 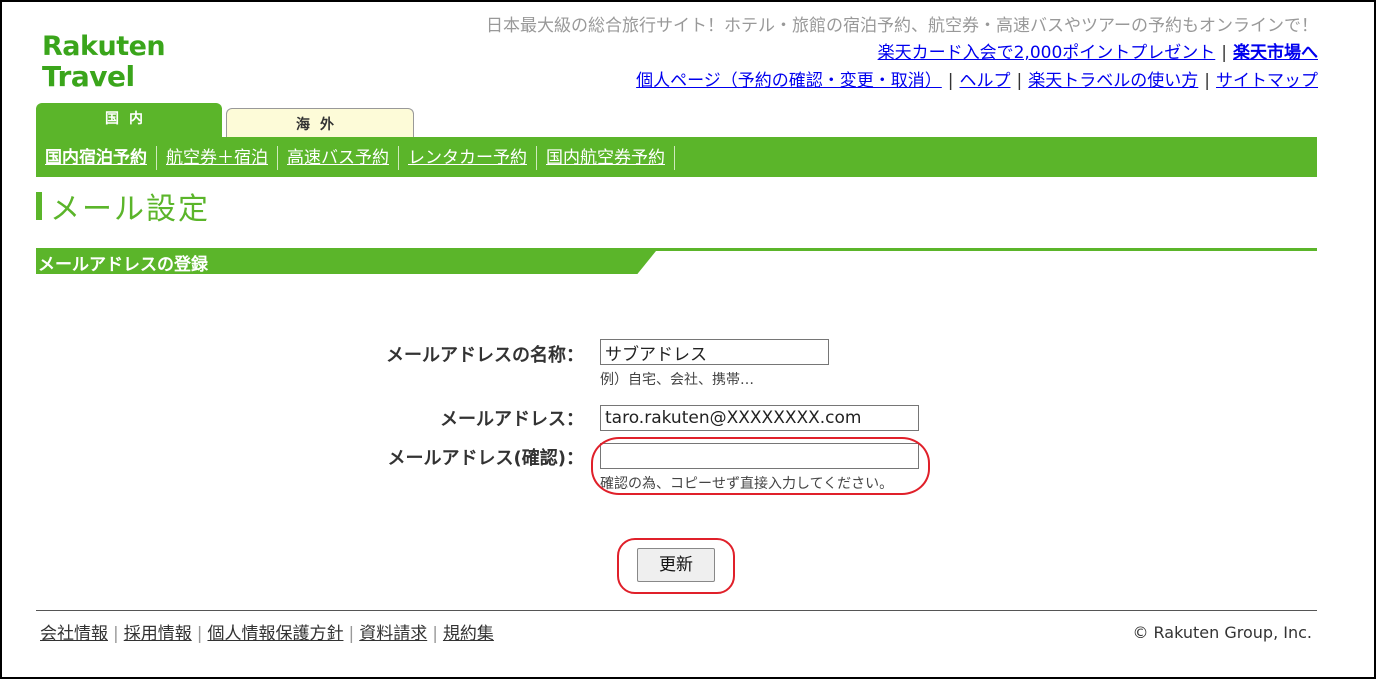 What do you see at coordinates (759, 418) in the screenshot?
I see `email-input` at bounding box center [759, 418].